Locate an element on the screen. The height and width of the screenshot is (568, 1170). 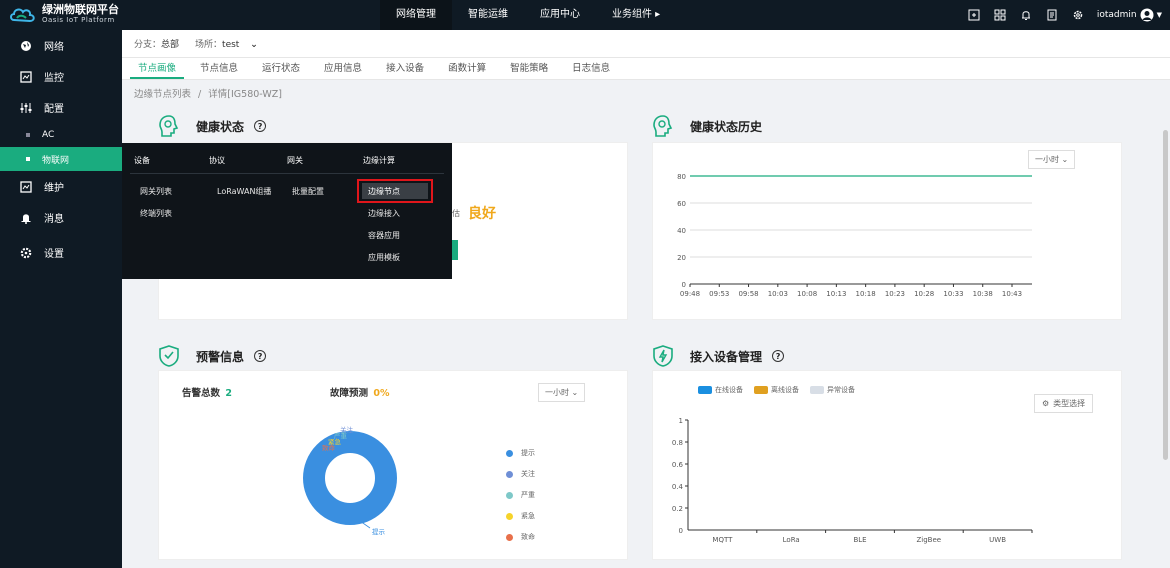
monitor-icon is located at coordinates (26, 76).